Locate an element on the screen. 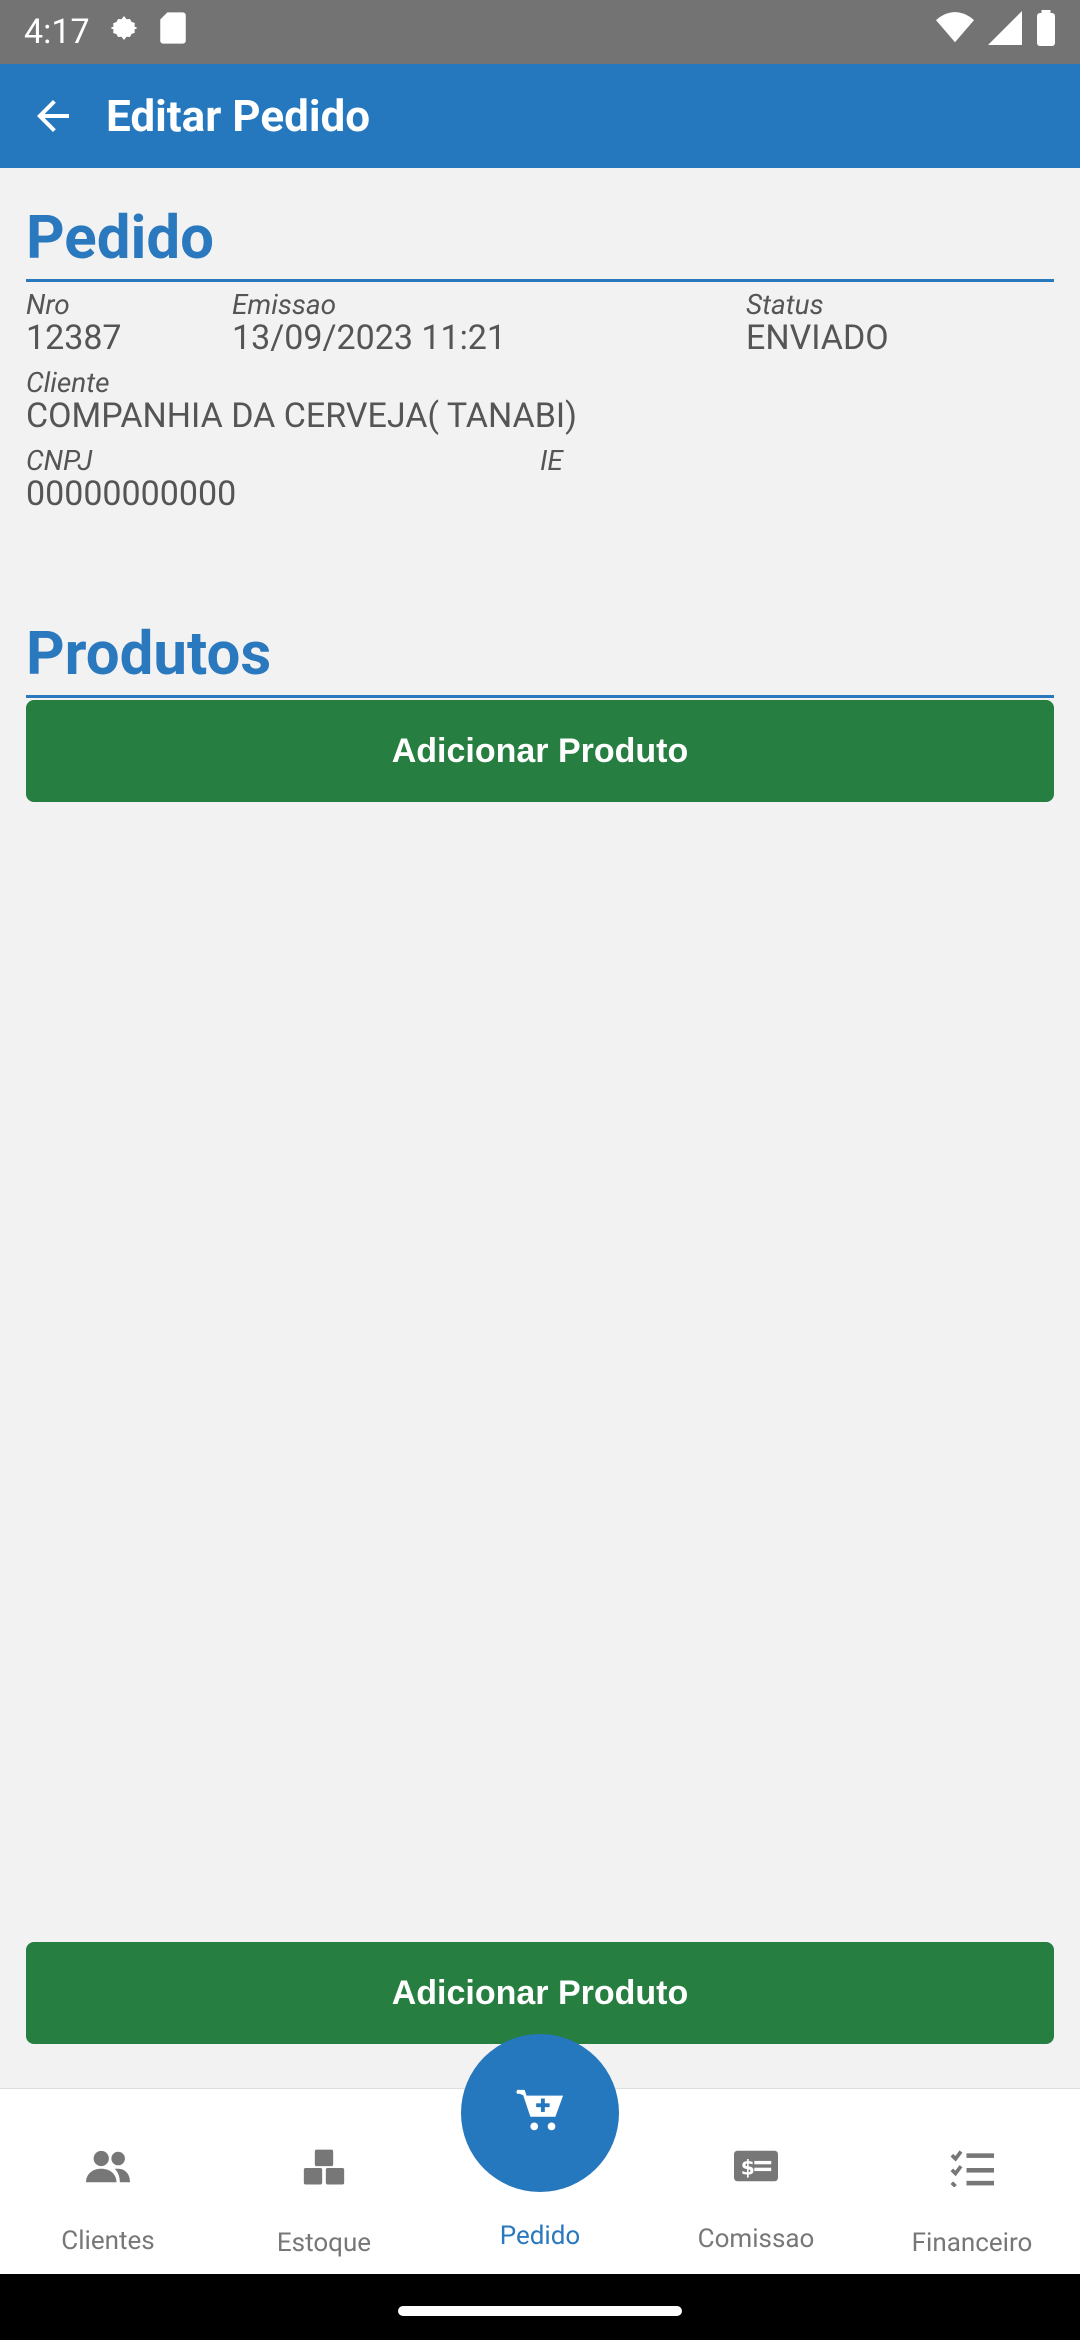  page-title: Editar Pedido is located at coordinates (238, 116).